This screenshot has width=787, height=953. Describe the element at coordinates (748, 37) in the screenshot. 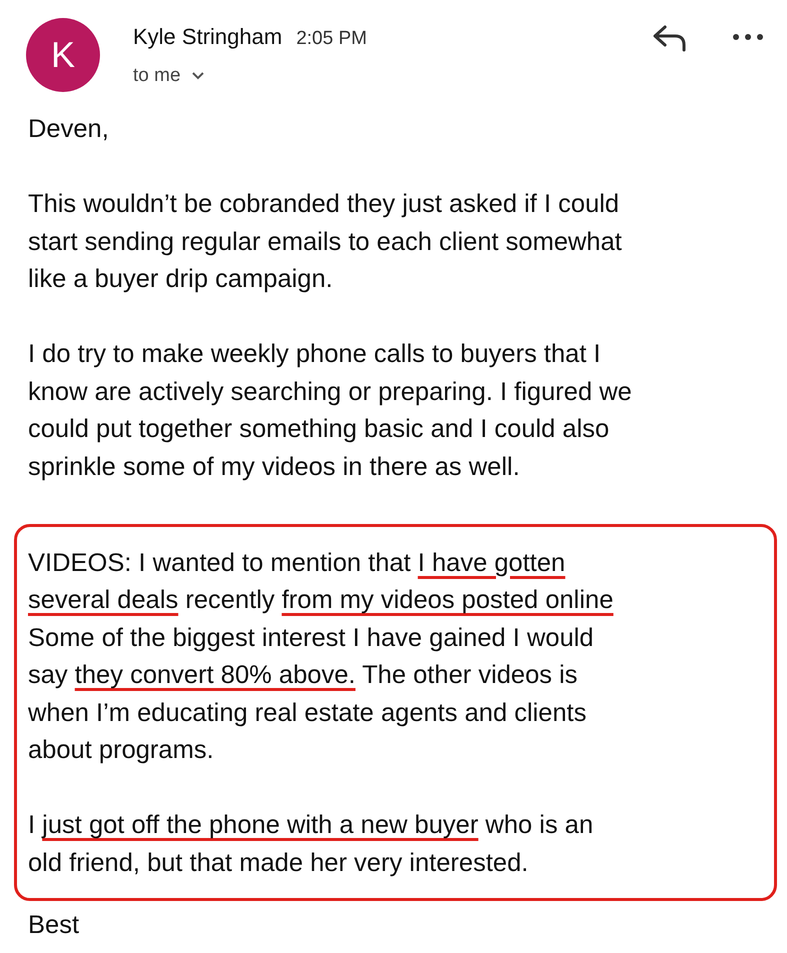

I see `more-icon` at that location.